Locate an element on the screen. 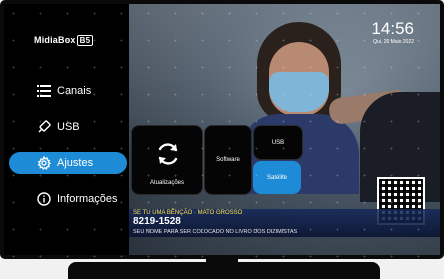 This screenshot has width=444, height=279. tile-usb-label: USB is located at coordinates (278, 143).